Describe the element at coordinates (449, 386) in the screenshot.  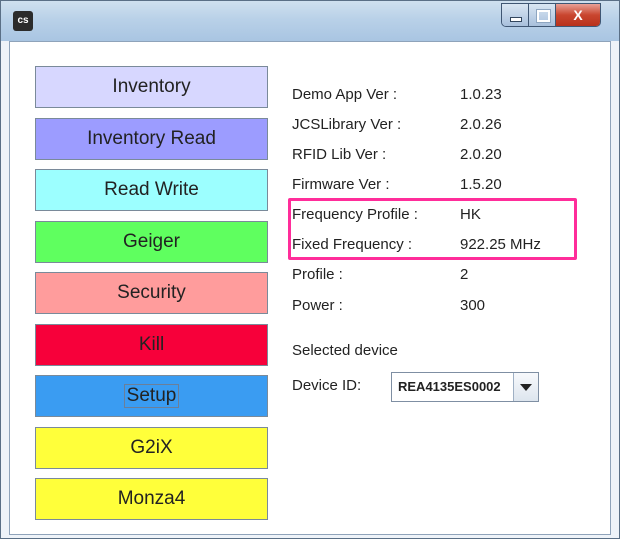
I see `device-id-value: REA4135ES0002` at that location.